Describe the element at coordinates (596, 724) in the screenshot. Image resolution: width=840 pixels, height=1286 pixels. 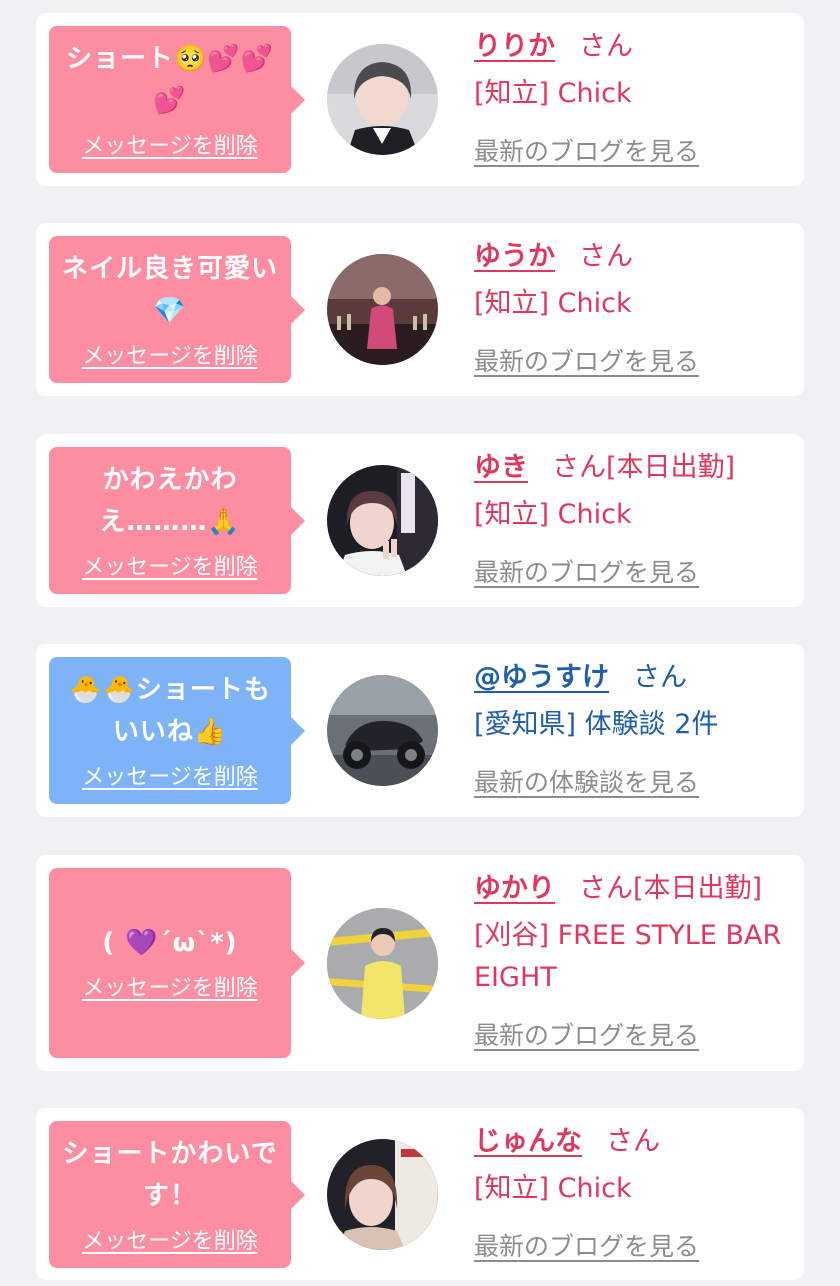
I see `shop-label: [愛知県] 体験談 2件` at that location.